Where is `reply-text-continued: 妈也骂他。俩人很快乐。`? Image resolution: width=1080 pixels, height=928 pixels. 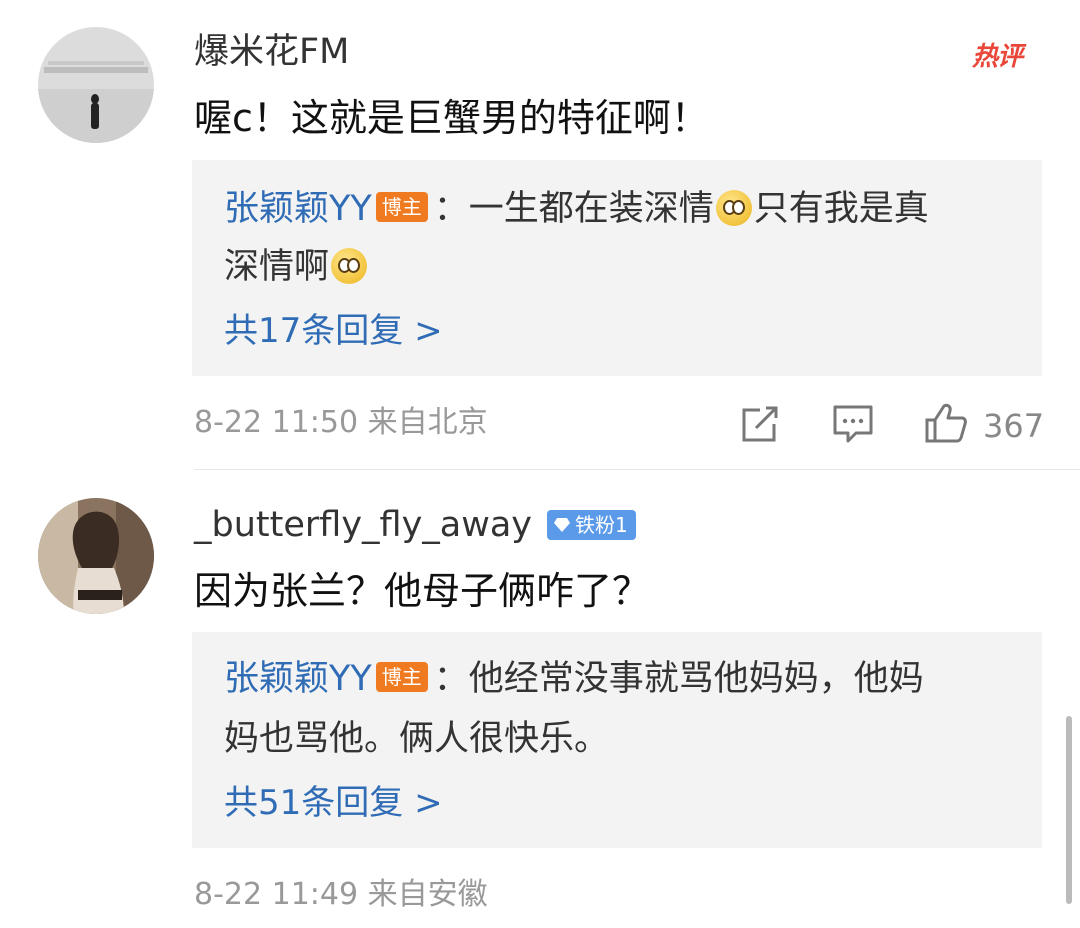
reply-text-continued: 妈也骂他。俩人很快乐。 is located at coordinates (417, 739).